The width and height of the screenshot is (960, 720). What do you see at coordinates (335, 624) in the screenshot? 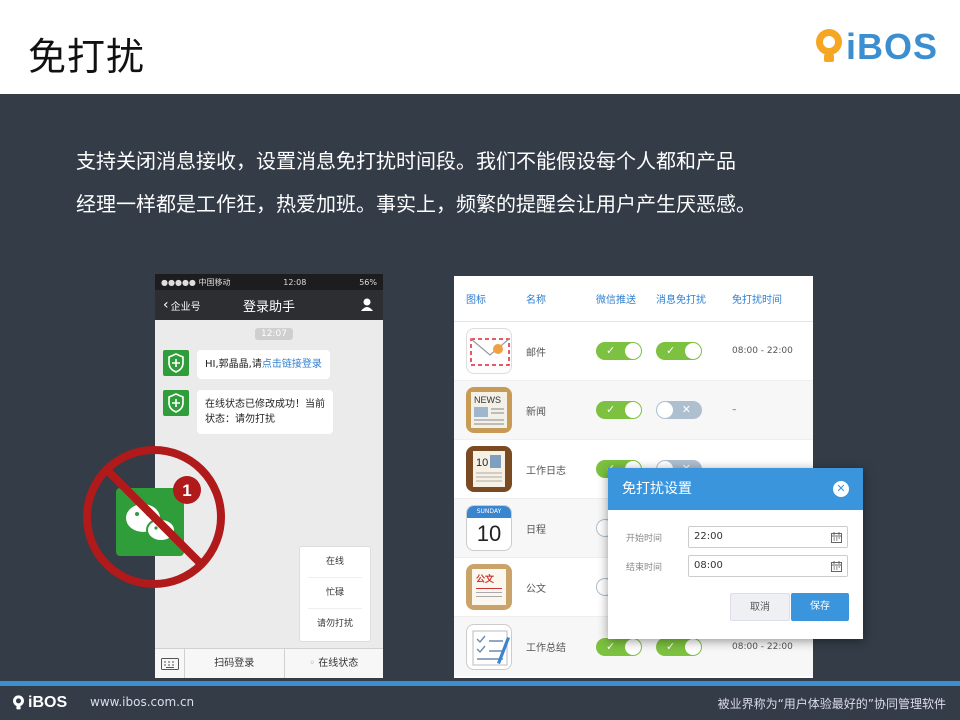
I see `menu-item-dnd: 请勿打扰` at bounding box center [335, 624].